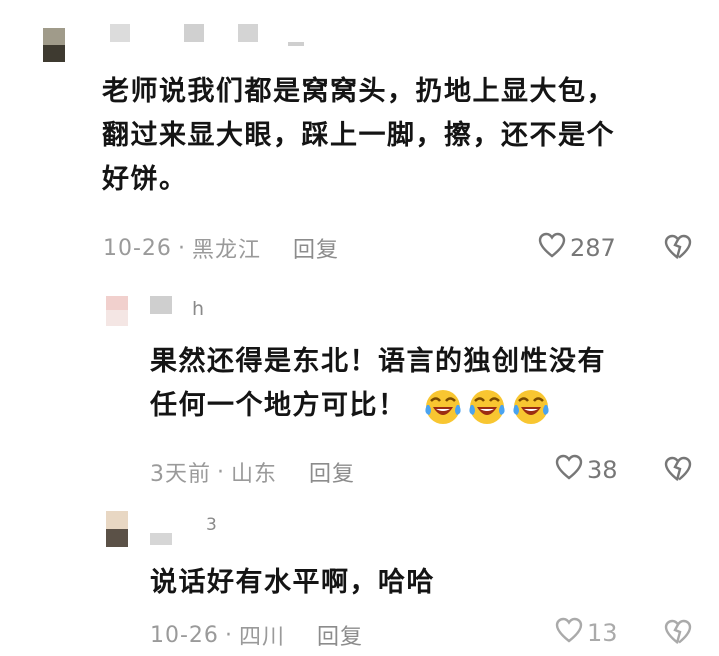 This screenshot has height=656, width=719. I want to click on comment-line: 果然还得是东北！语言的独创性没有, so click(378, 361).